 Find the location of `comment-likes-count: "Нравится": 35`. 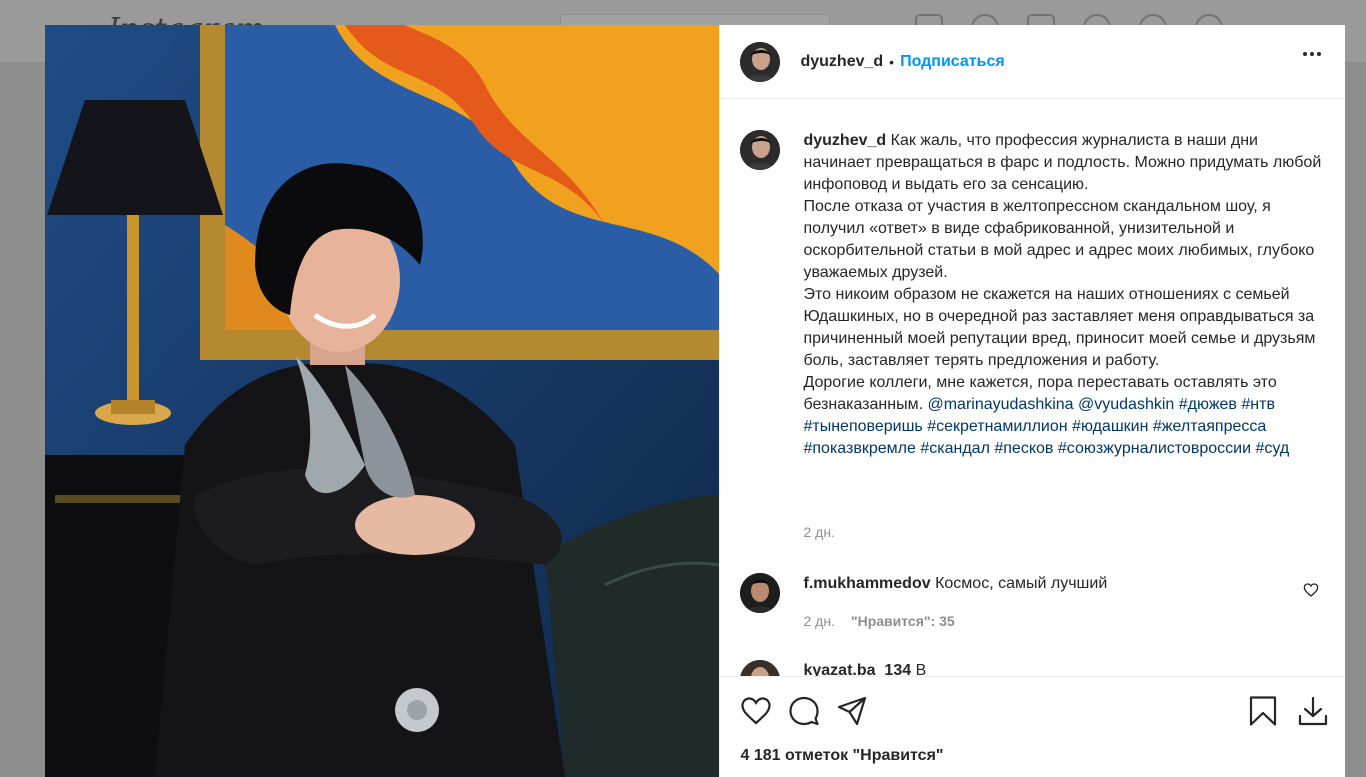

comment-likes-count: "Нравится": 35 is located at coordinates (903, 621).